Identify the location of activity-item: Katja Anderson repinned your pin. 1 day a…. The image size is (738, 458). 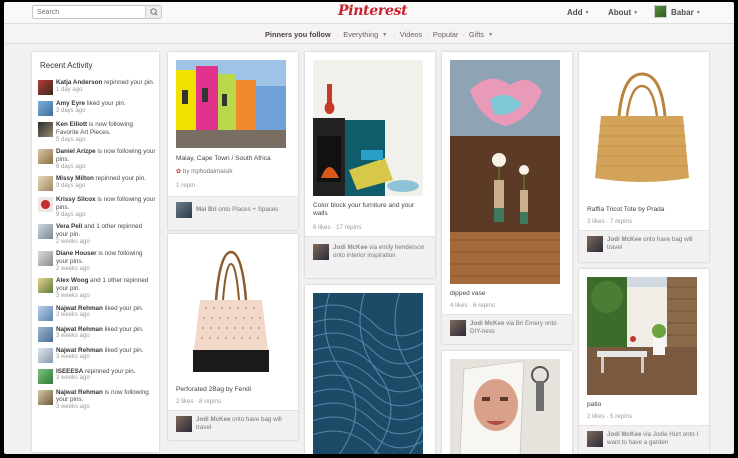
(97, 87).